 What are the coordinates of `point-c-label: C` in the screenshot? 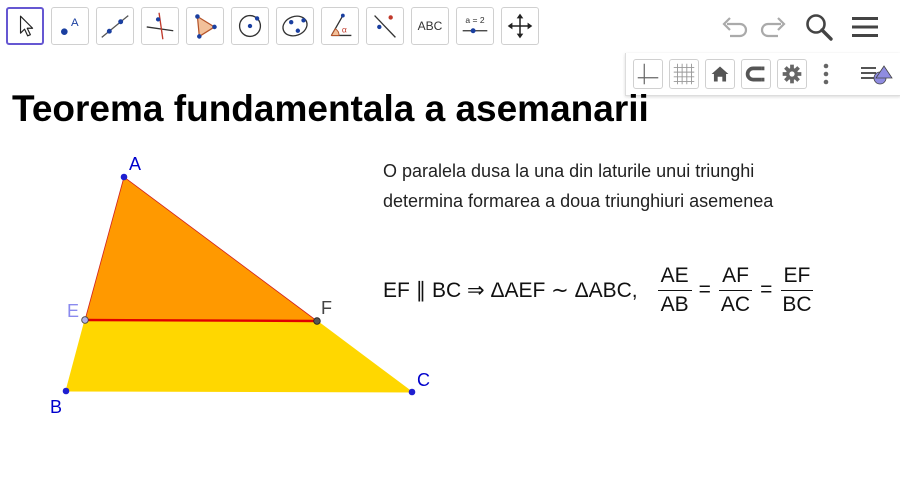 It's located at (423, 380).